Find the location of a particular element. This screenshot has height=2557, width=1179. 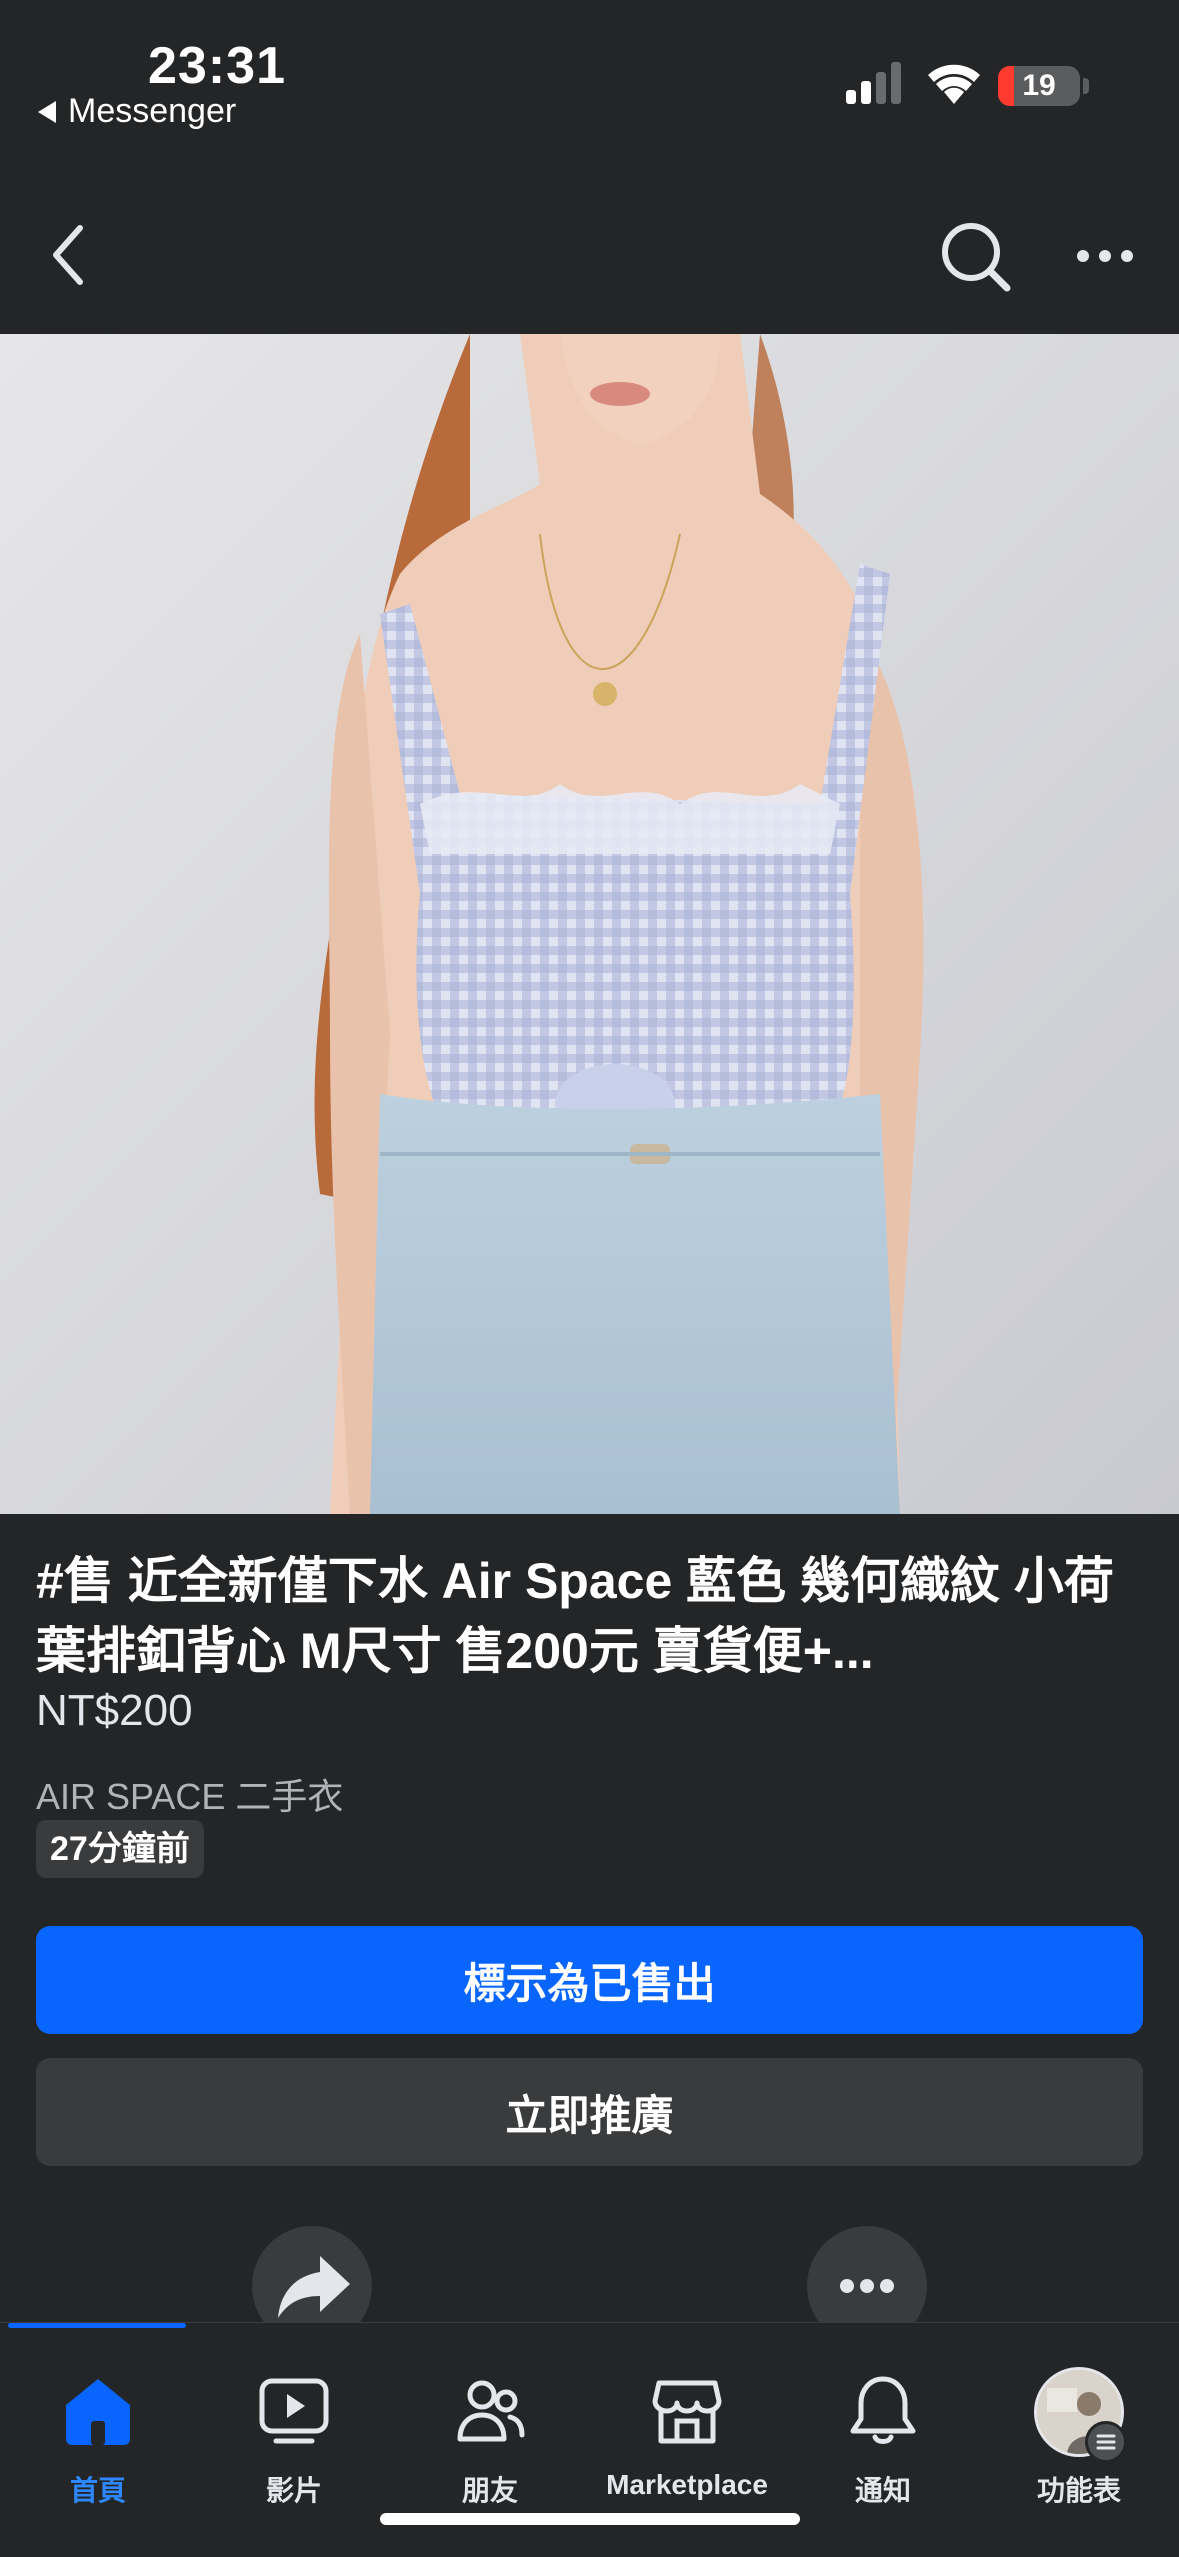

tab-menu: 功能表 is located at coordinates (1079, 2425).